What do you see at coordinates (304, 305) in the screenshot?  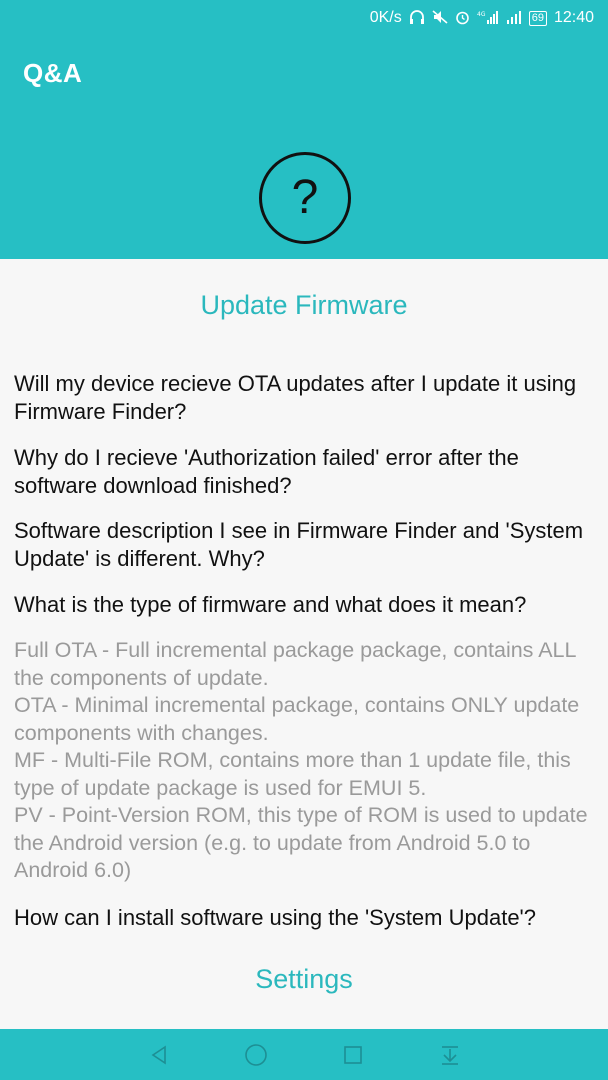 I see `section-title-update-firmware: Update Firmware` at bounding box center [304, 305].